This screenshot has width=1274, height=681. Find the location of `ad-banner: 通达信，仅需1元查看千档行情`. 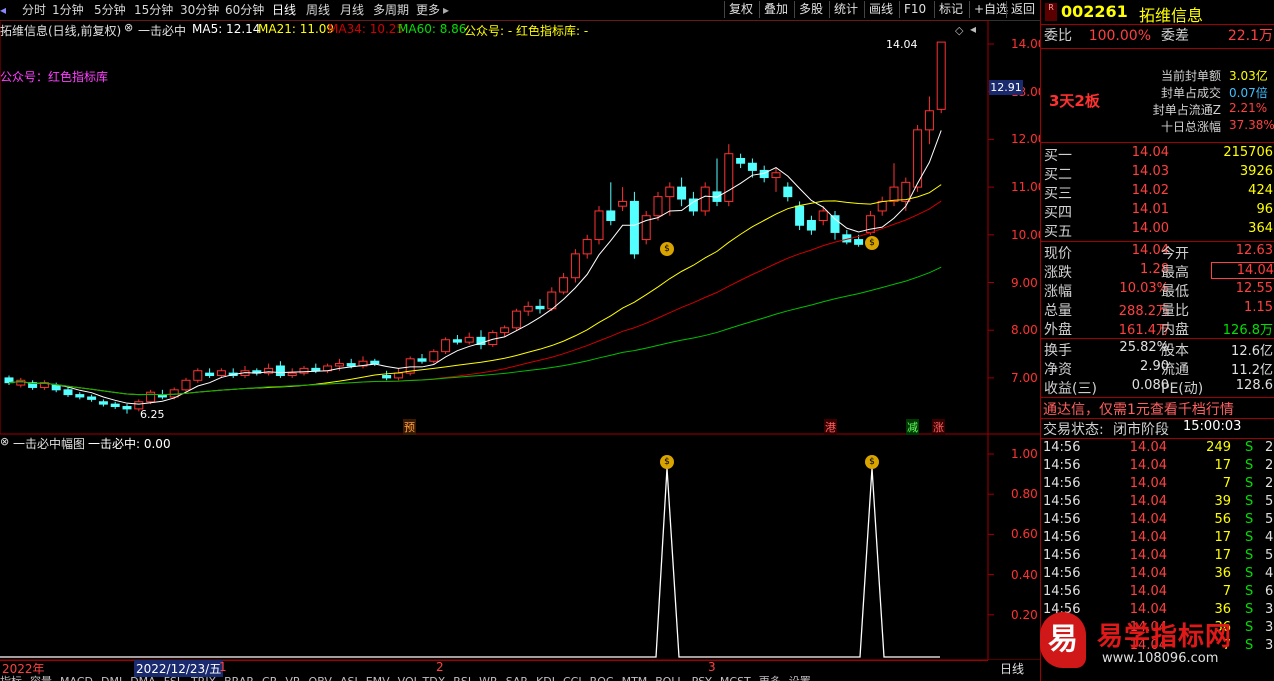

ad-banner: 通达信，仅需1元查看千档行情 is located at coordinates (1138, 409).